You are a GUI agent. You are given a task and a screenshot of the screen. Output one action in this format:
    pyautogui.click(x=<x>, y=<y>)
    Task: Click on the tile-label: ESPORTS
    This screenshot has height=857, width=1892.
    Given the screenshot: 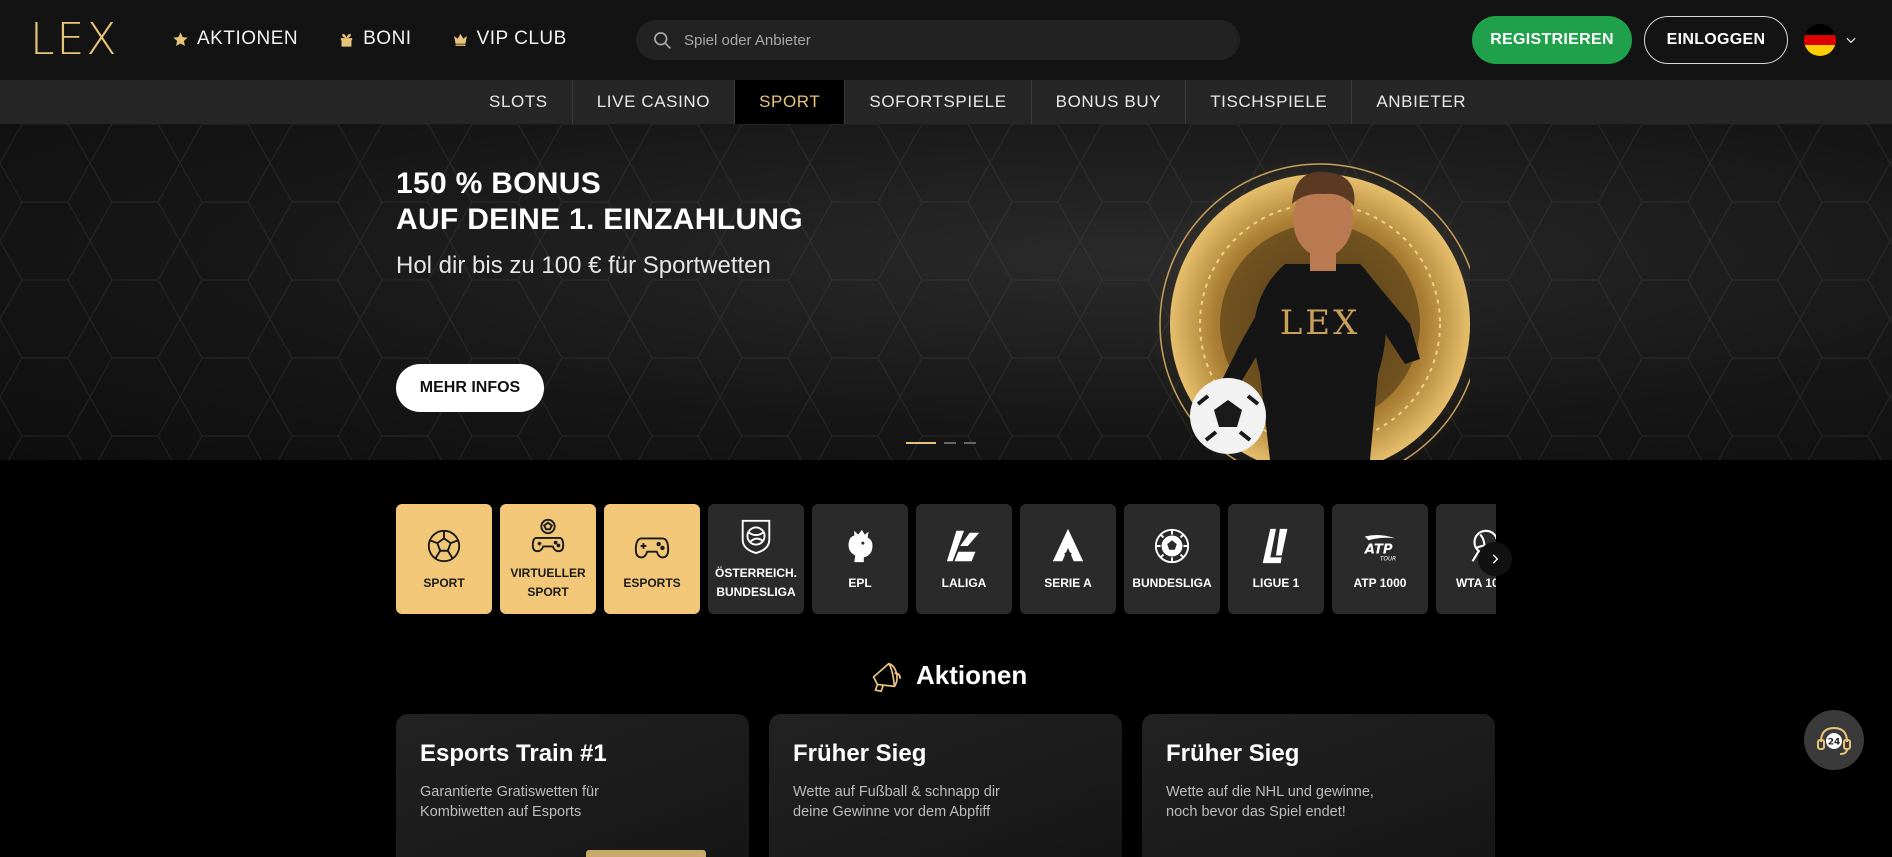 What is the action you would take?
    pyautogui.click(x=652, y=582)
    